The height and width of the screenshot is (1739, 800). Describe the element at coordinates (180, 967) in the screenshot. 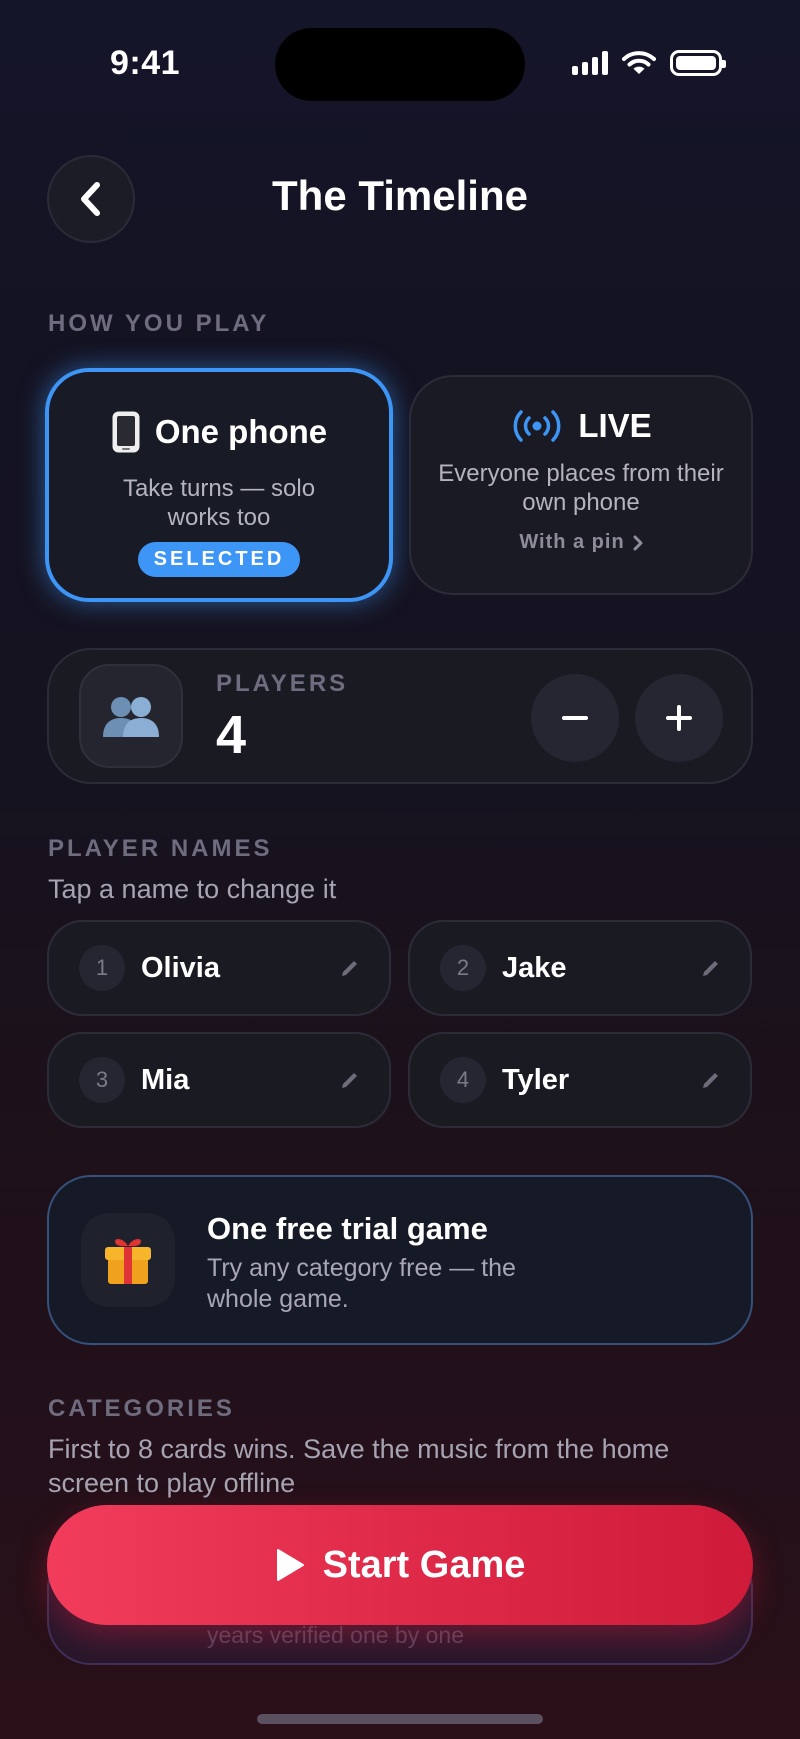

I see `player-name: Olivia` at that location.